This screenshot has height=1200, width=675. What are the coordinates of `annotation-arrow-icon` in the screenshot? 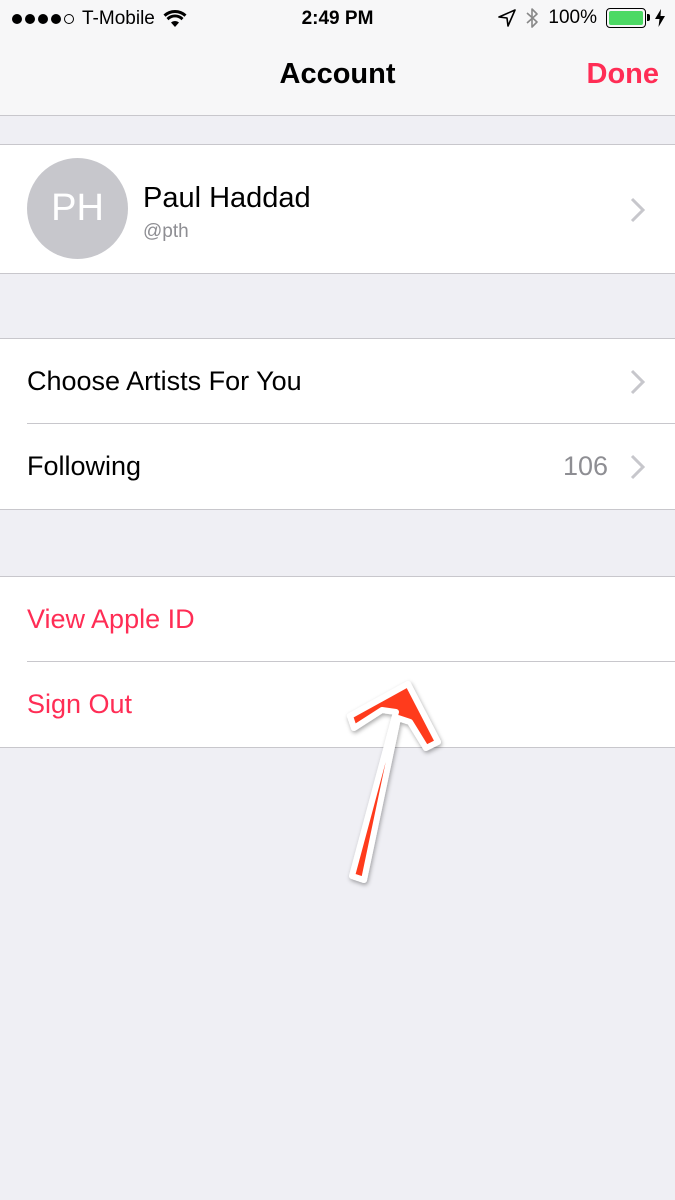 It's located at (394, 782).